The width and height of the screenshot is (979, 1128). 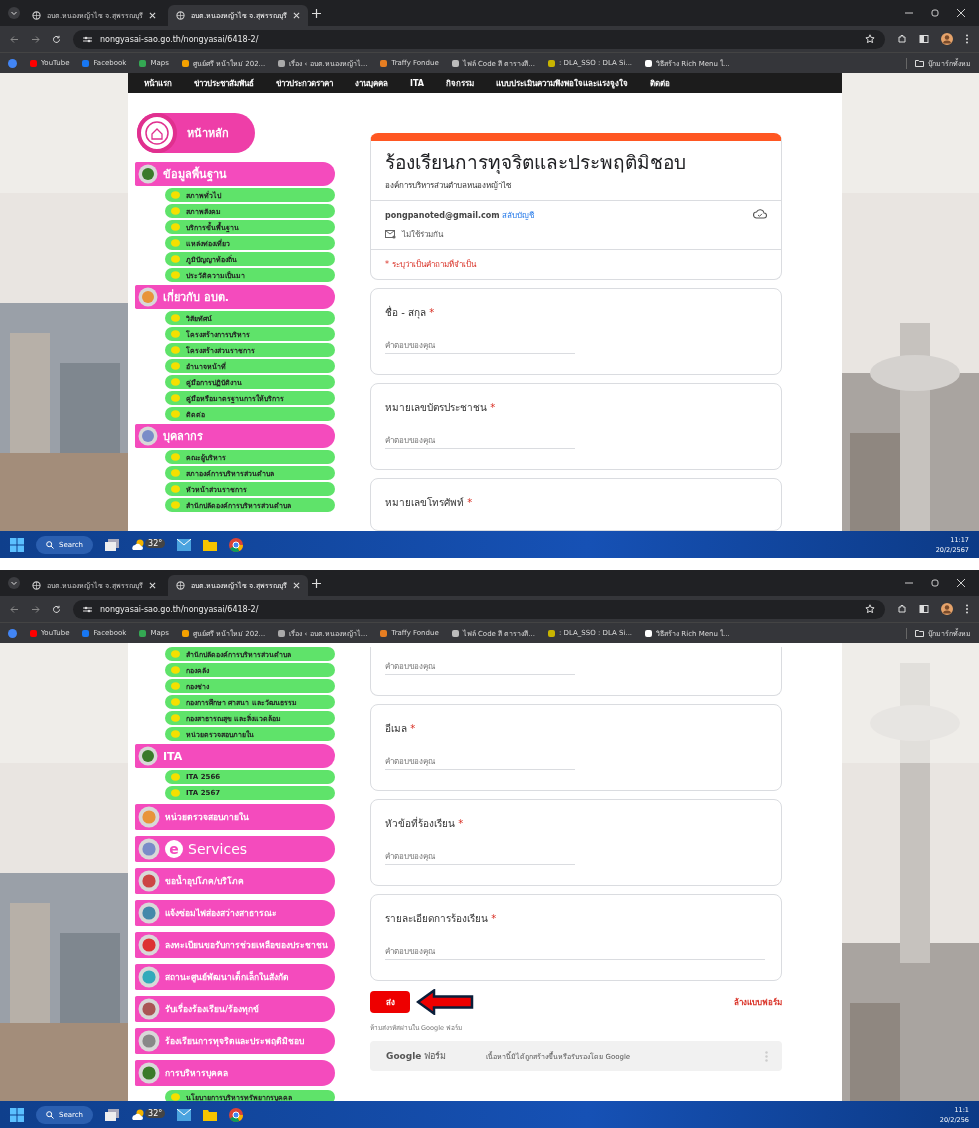 What do you see at coordinates (396, 728) in the screenshot?
I see `question-label: อีเมล` at bounding box center [396, 728].